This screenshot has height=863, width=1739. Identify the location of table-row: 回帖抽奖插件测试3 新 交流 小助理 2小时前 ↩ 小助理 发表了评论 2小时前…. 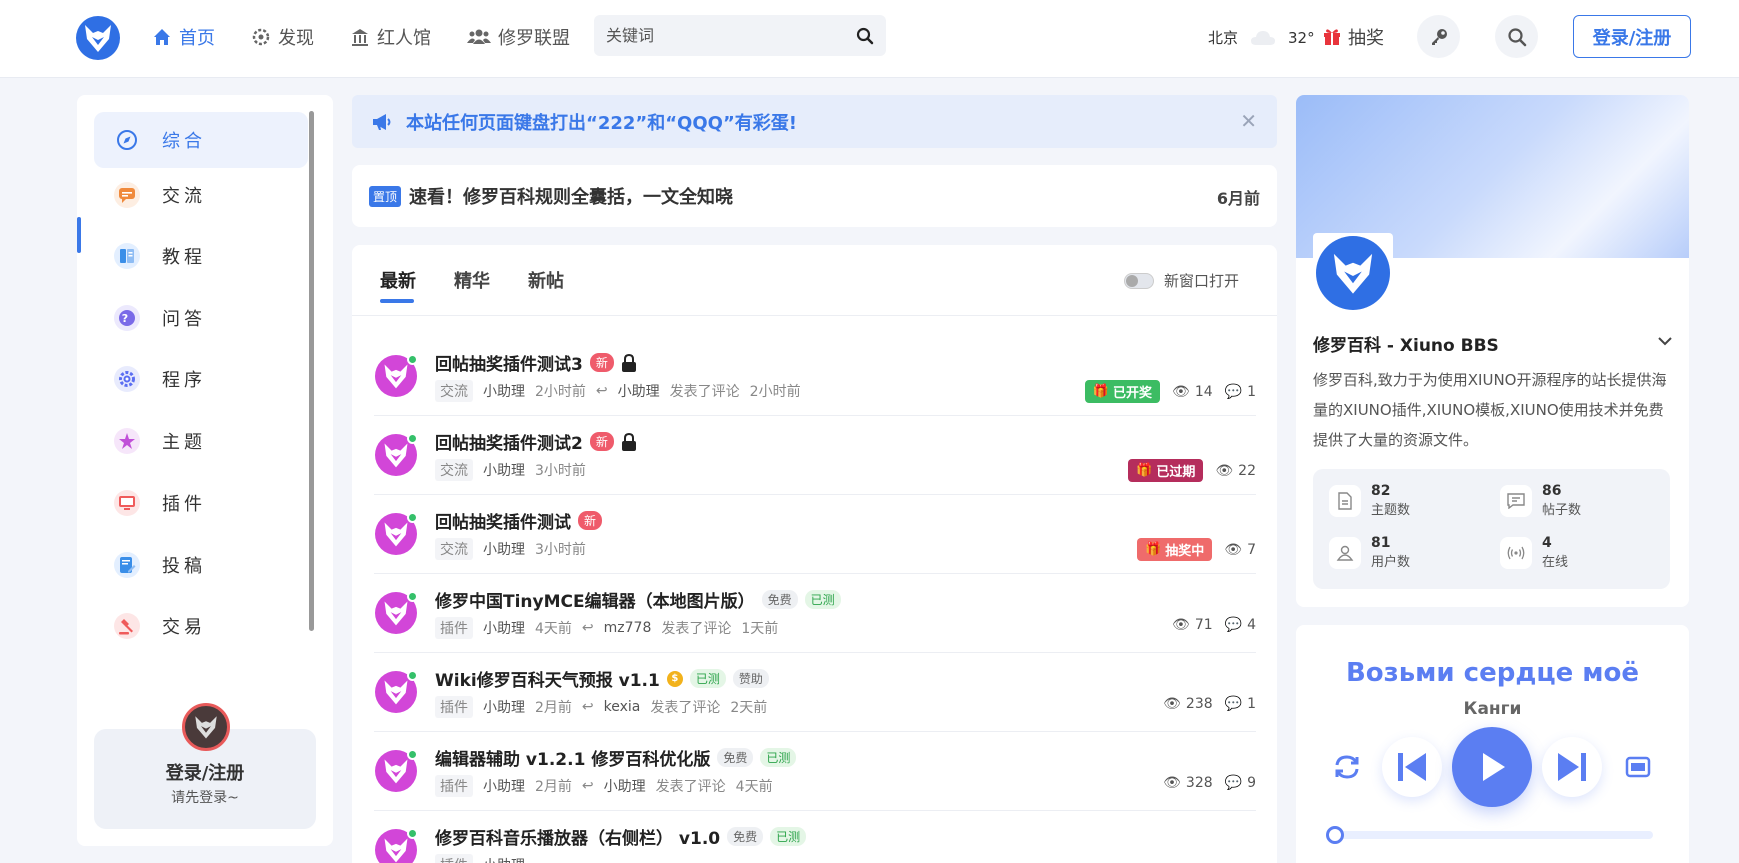
(815, 376).